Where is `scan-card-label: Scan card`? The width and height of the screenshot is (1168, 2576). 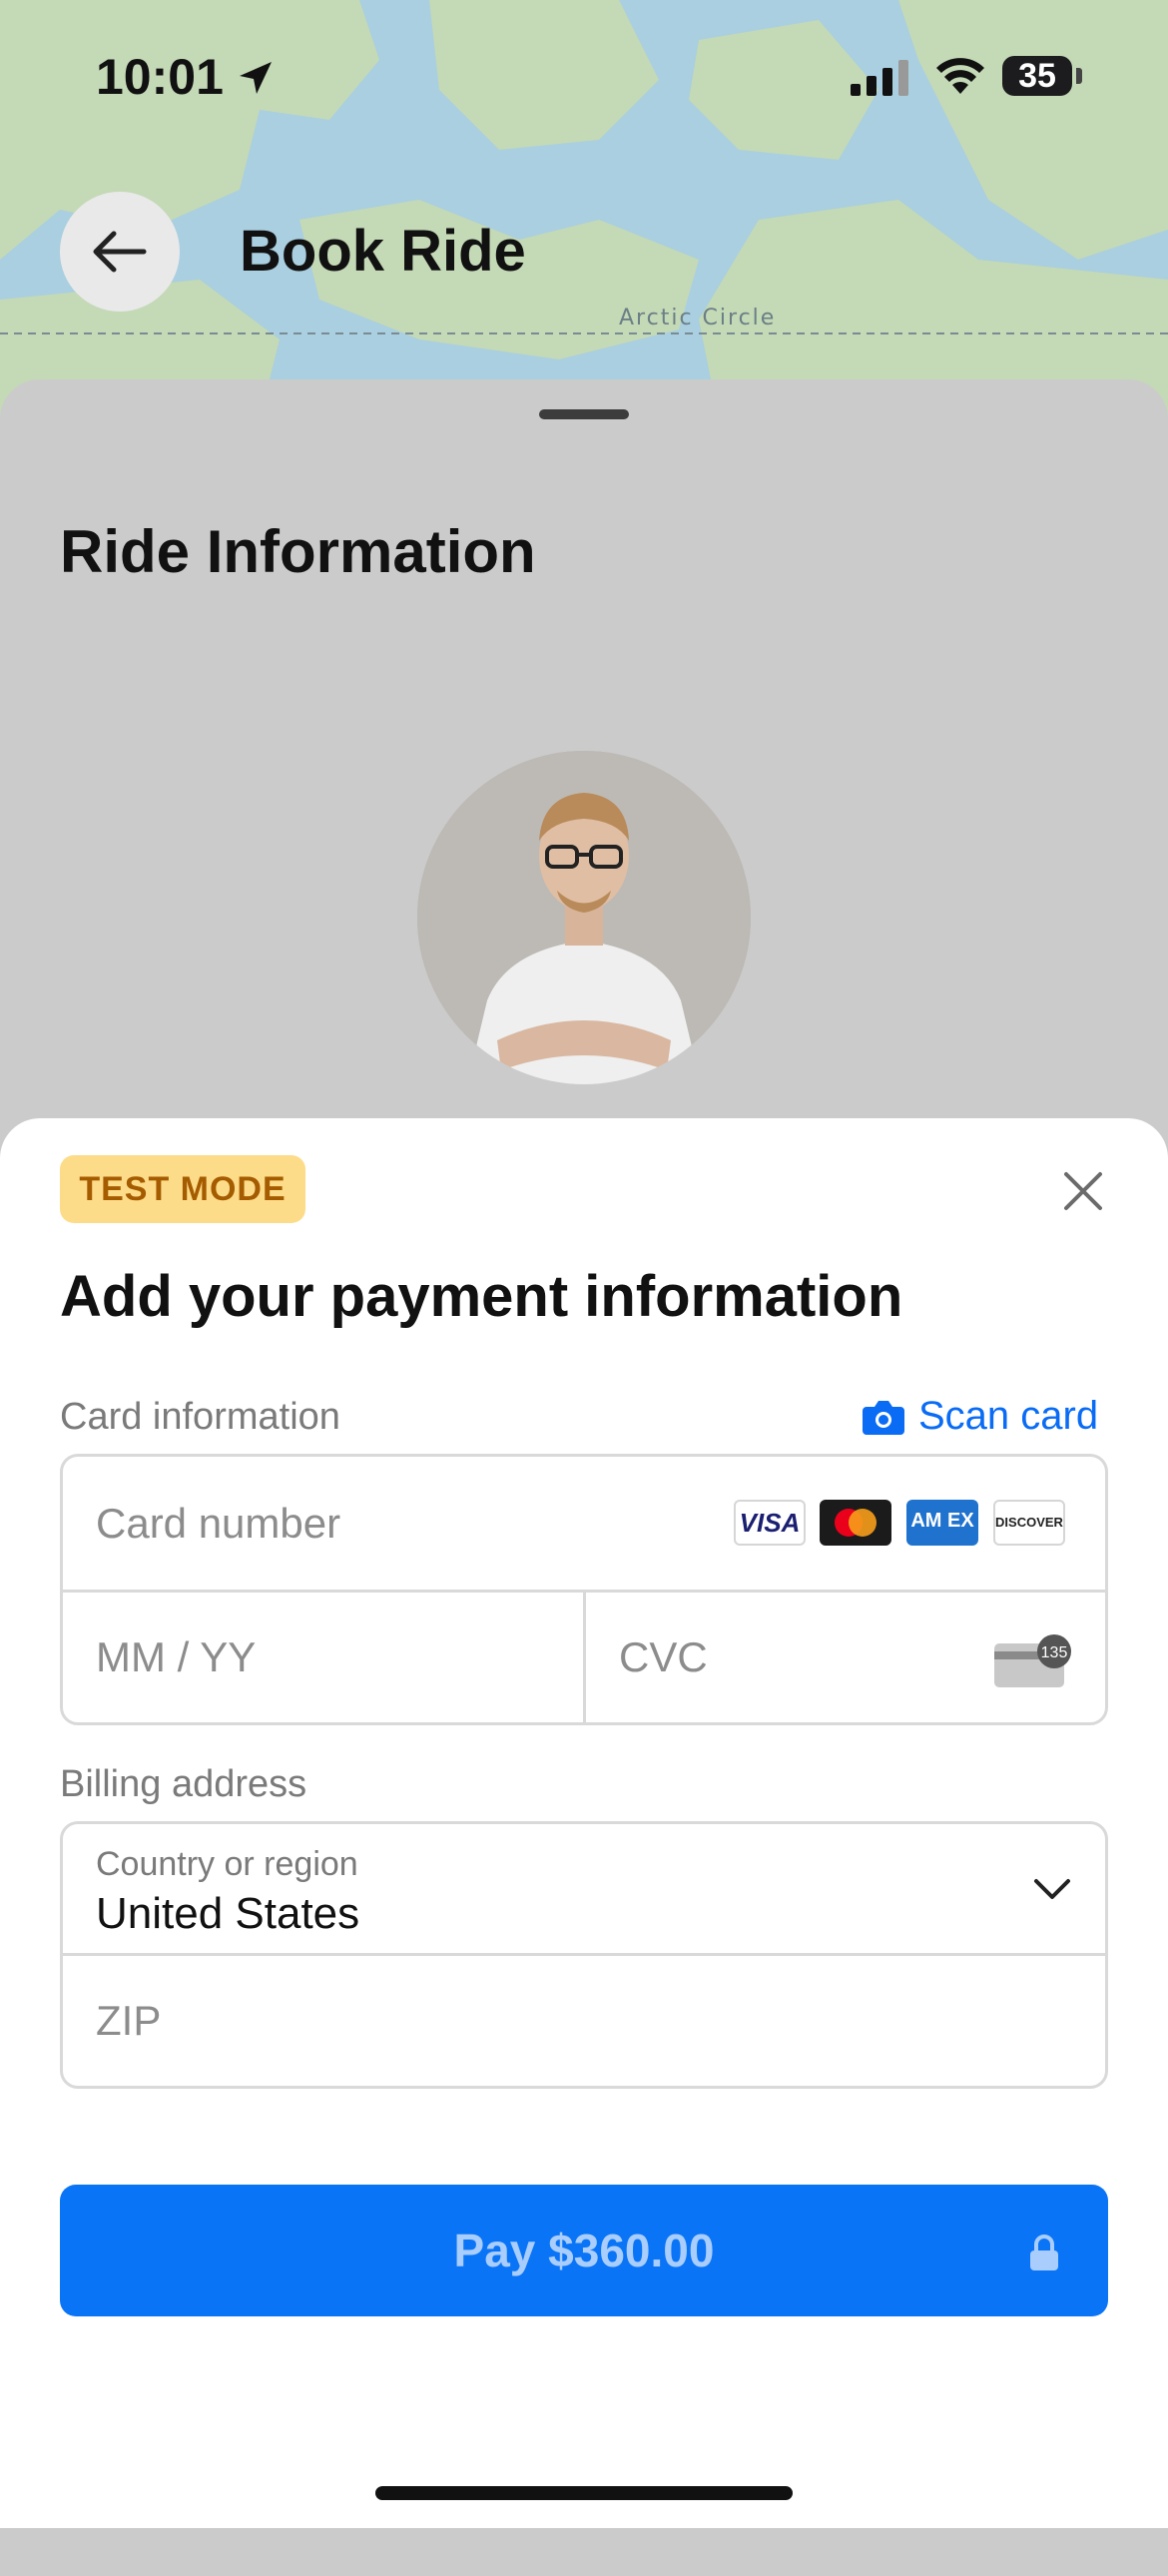 scan-card-label: Scan card is located at coordinates (1008, 1416).